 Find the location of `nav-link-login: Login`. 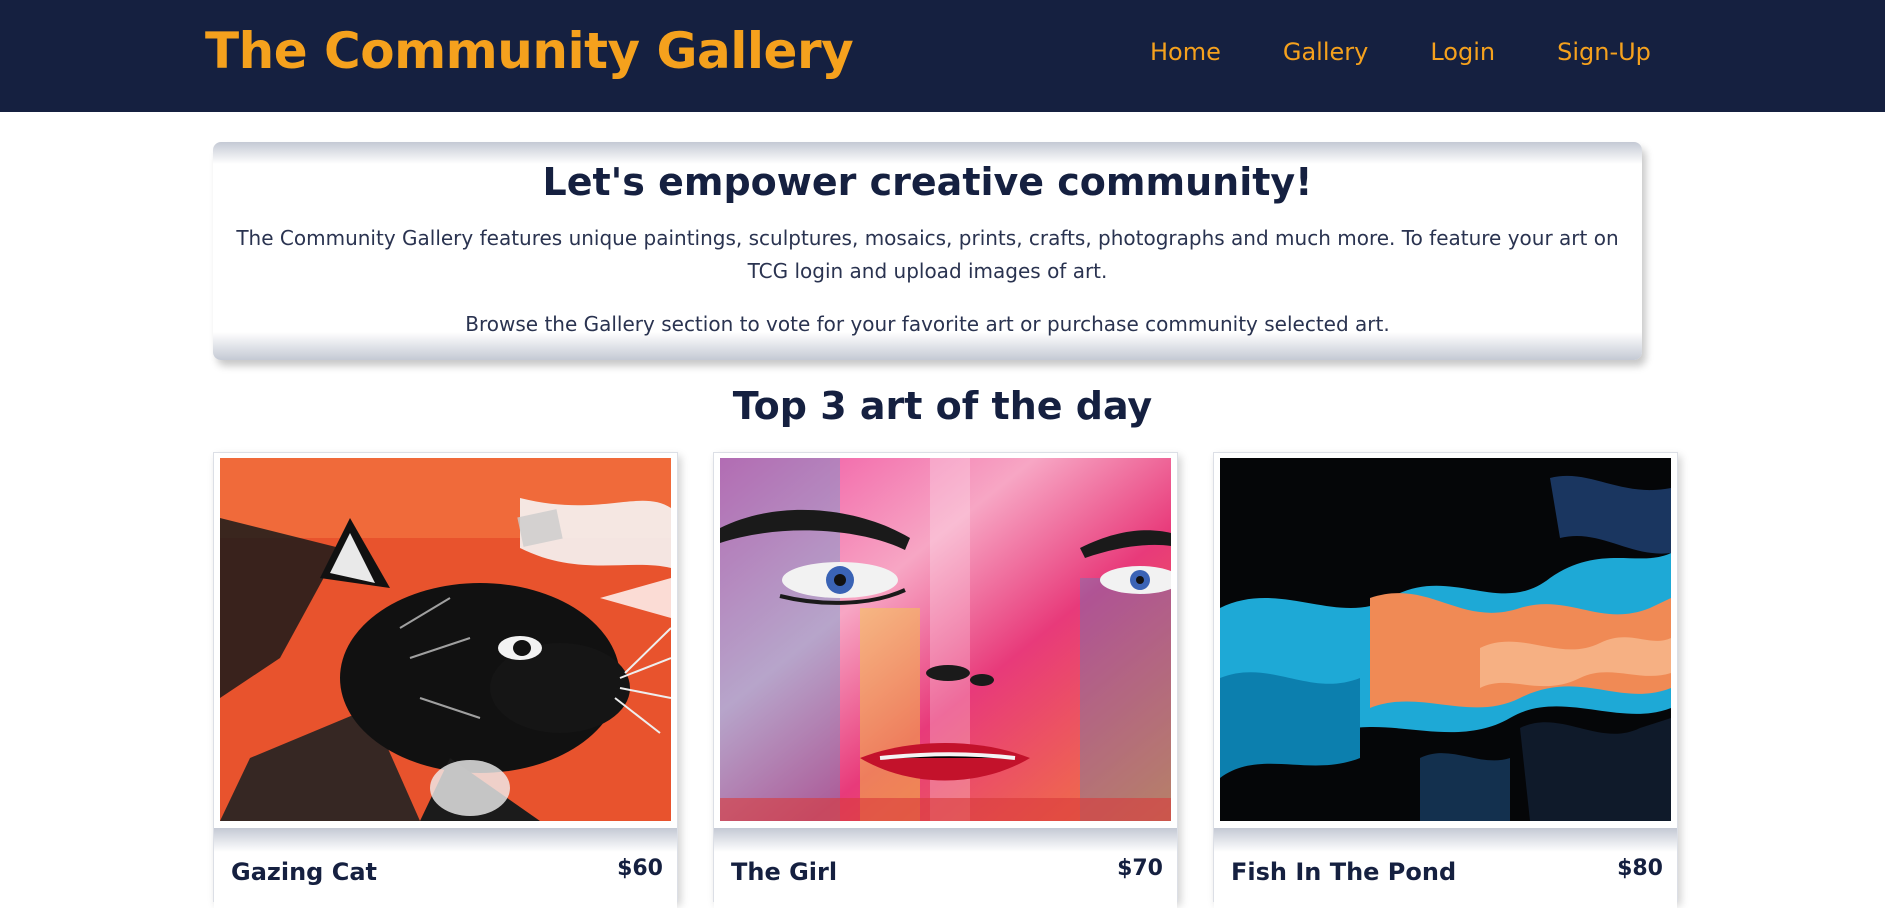

nav-link-login: Login is located at coordinates (1462, 52).